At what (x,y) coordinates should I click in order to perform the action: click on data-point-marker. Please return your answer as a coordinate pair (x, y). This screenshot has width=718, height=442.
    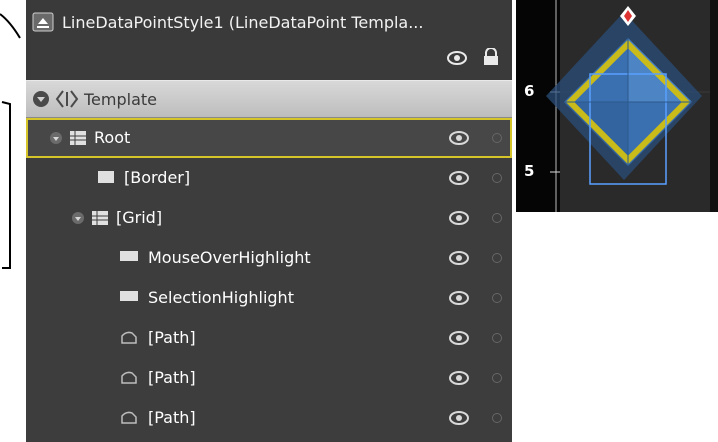
    Looking at the image, I should click on (617, 106).